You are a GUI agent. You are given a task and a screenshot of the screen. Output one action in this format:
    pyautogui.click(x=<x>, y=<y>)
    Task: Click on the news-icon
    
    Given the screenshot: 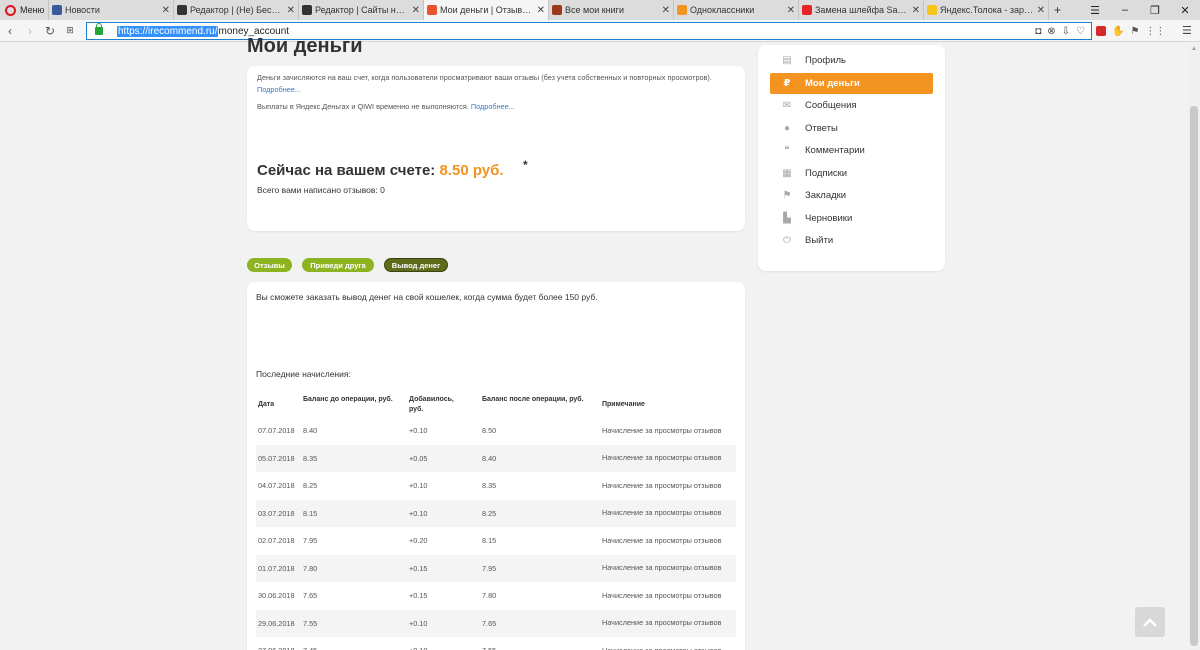 What is the action you would take?
    pyautogui.click(x=57, y=10)
    